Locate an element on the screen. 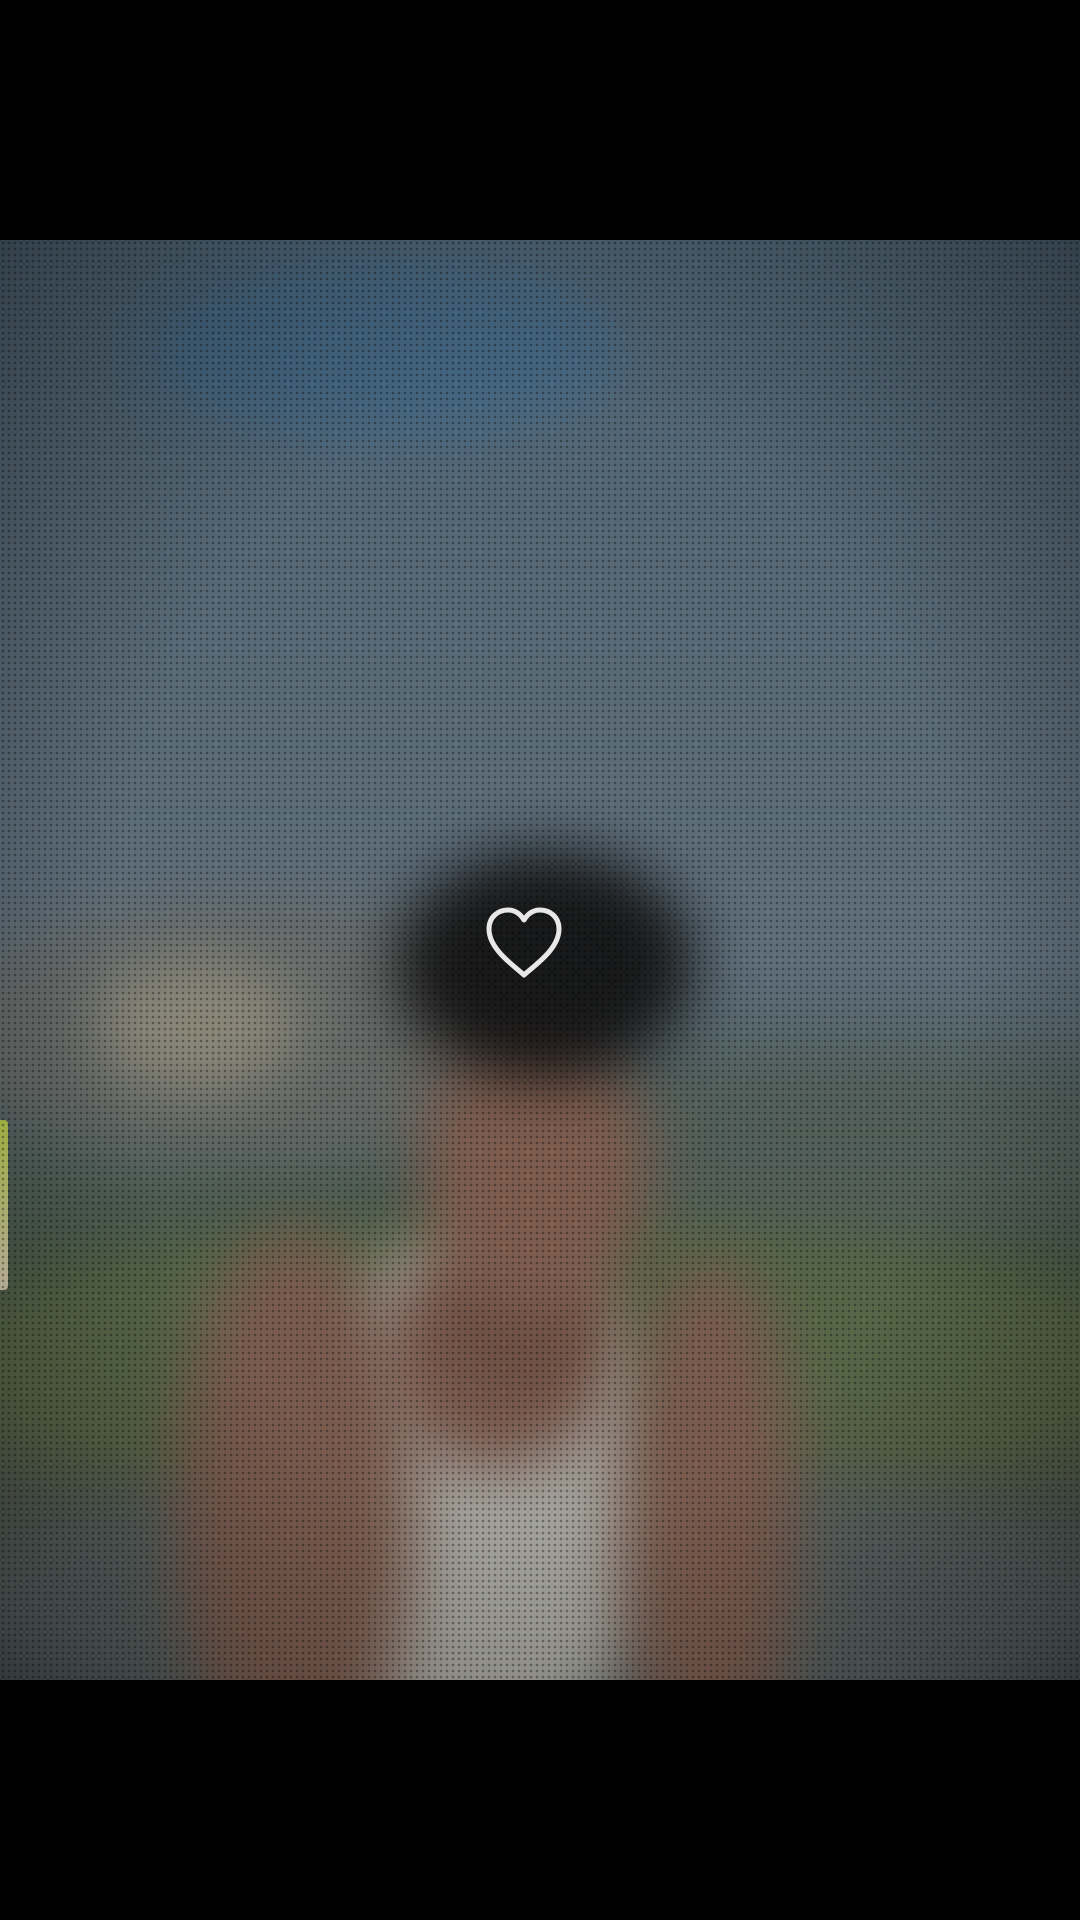 This screenshot has width=1080, height=1920. heart-outline-icon is located at coordinates (524, 942).